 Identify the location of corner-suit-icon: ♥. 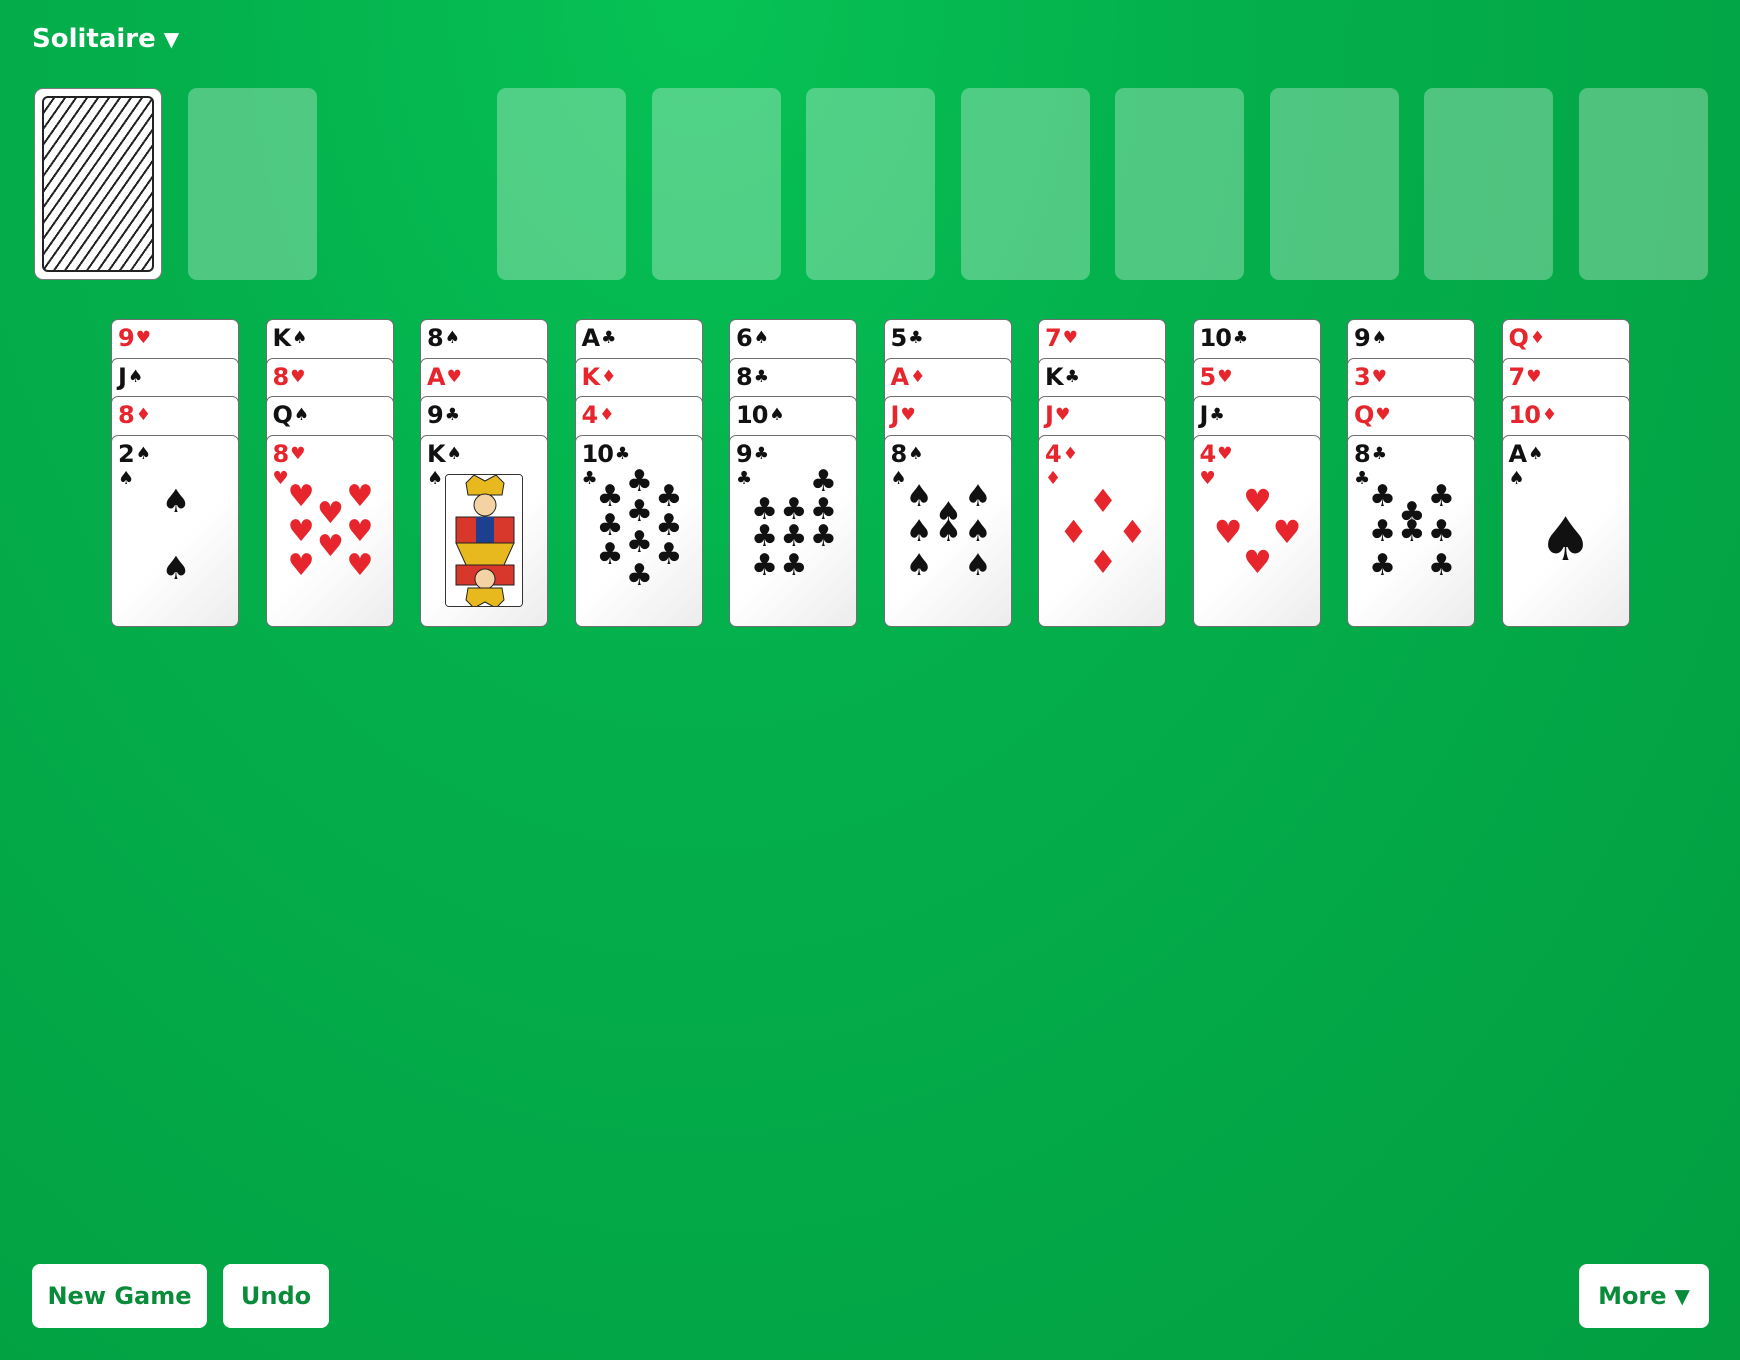
(1207, 478).